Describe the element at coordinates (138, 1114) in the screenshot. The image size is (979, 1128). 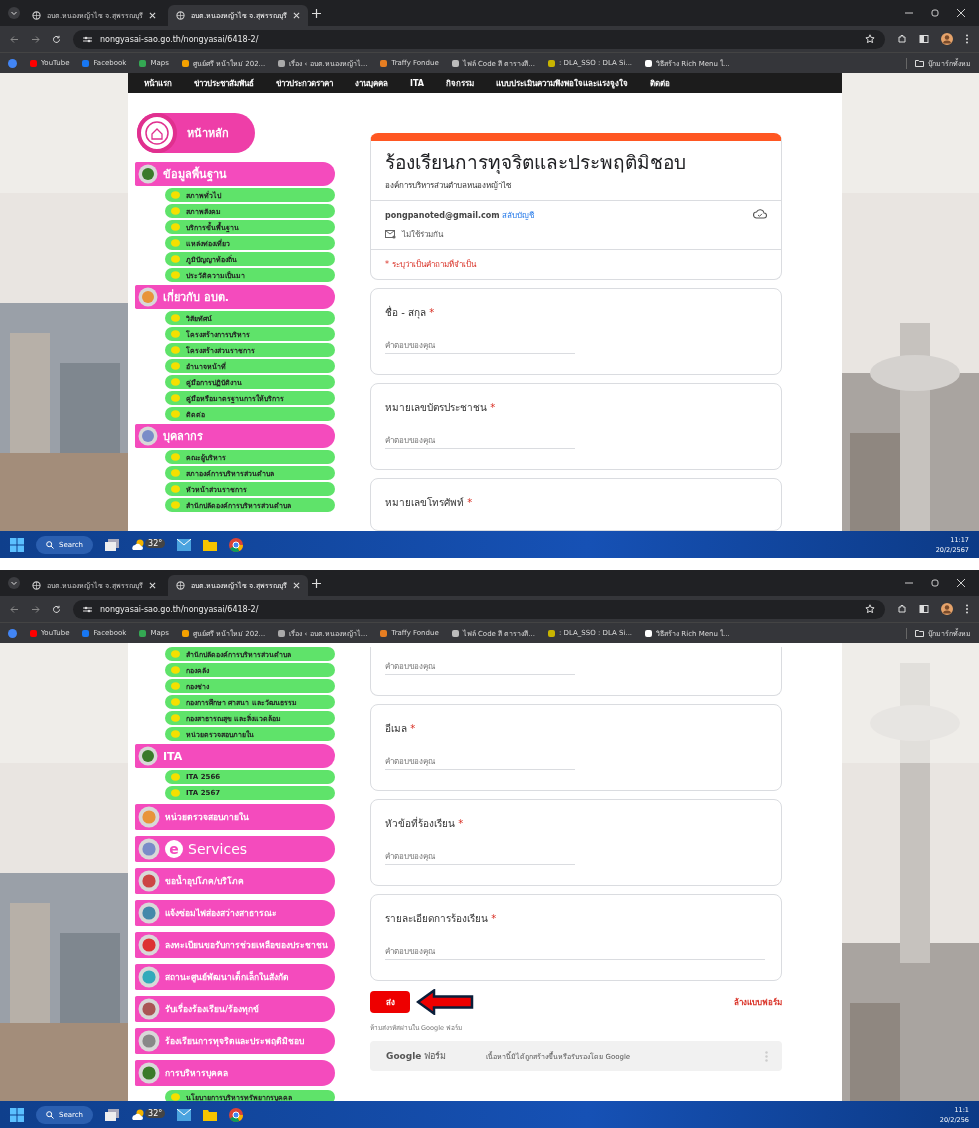
I see `weather-icon` at that location.